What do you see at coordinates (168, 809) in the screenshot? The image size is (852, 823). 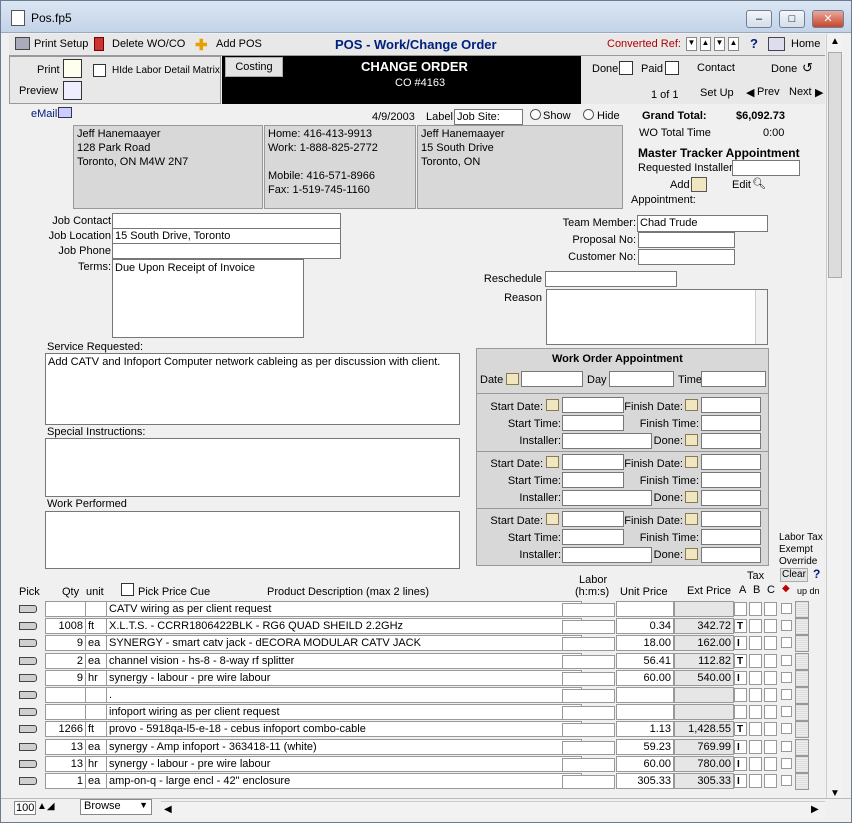 I see `scroll-left-icon: ◀` at bounding box center [168, 809].